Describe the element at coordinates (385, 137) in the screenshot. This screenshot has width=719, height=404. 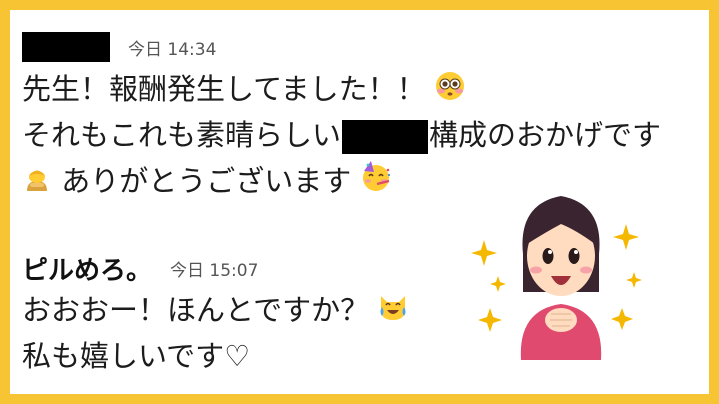
I see `redacted-text` at that location.